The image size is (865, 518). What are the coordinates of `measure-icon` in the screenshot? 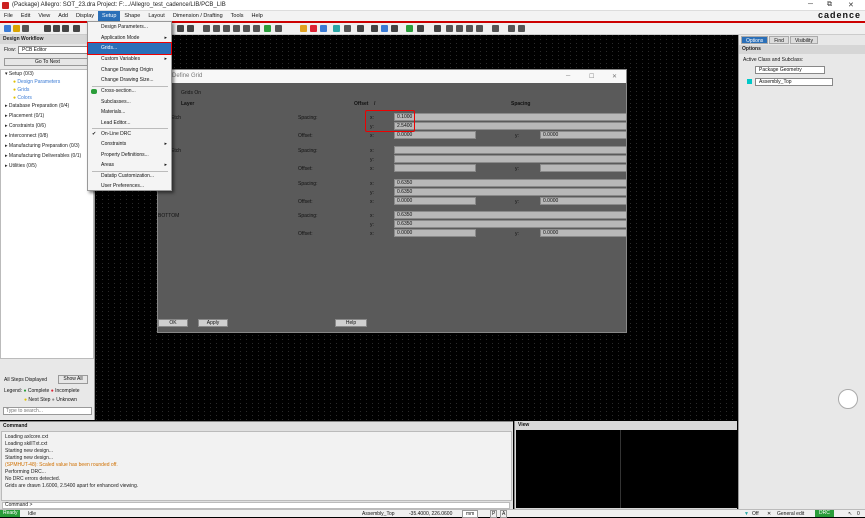 It's located at (360, 28).